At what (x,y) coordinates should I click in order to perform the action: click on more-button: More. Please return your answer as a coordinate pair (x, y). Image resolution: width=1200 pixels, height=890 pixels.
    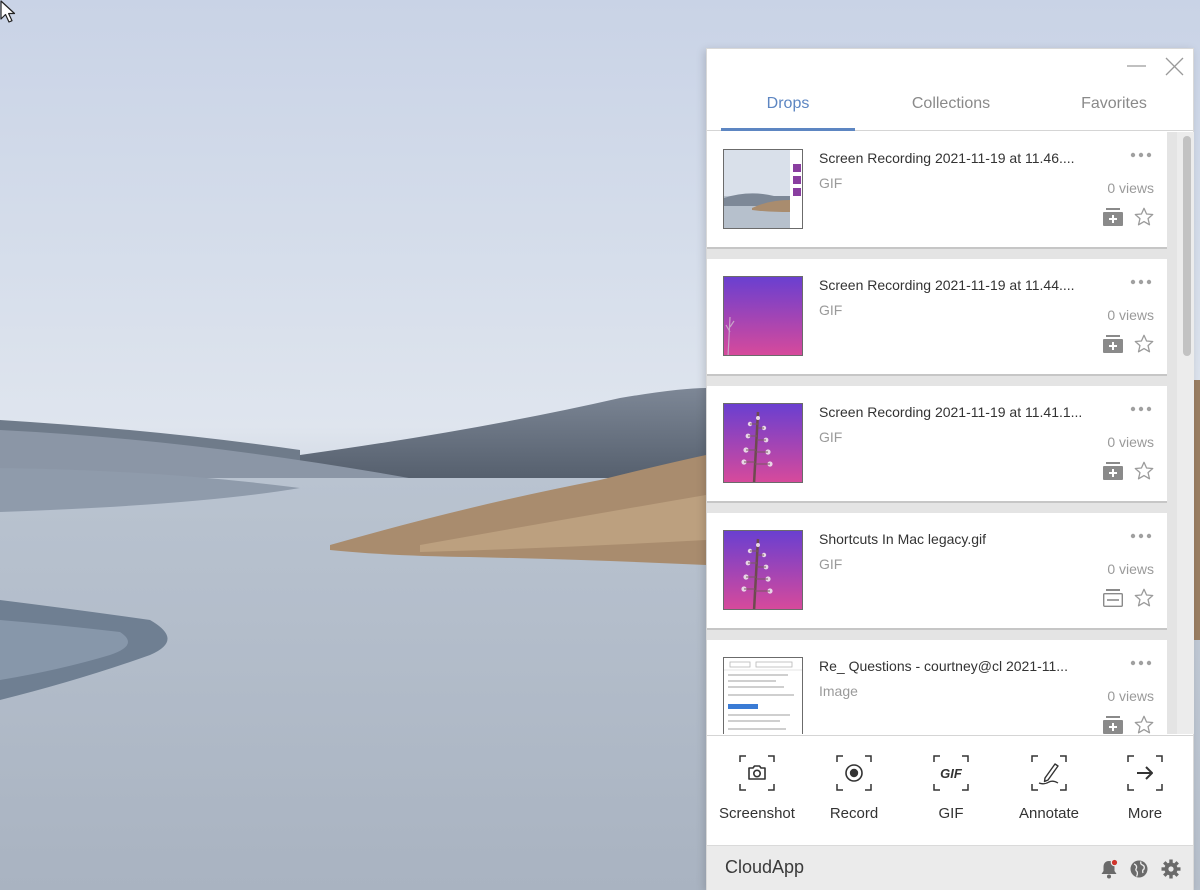
    Looking at the image, I should click on (1145, 791).